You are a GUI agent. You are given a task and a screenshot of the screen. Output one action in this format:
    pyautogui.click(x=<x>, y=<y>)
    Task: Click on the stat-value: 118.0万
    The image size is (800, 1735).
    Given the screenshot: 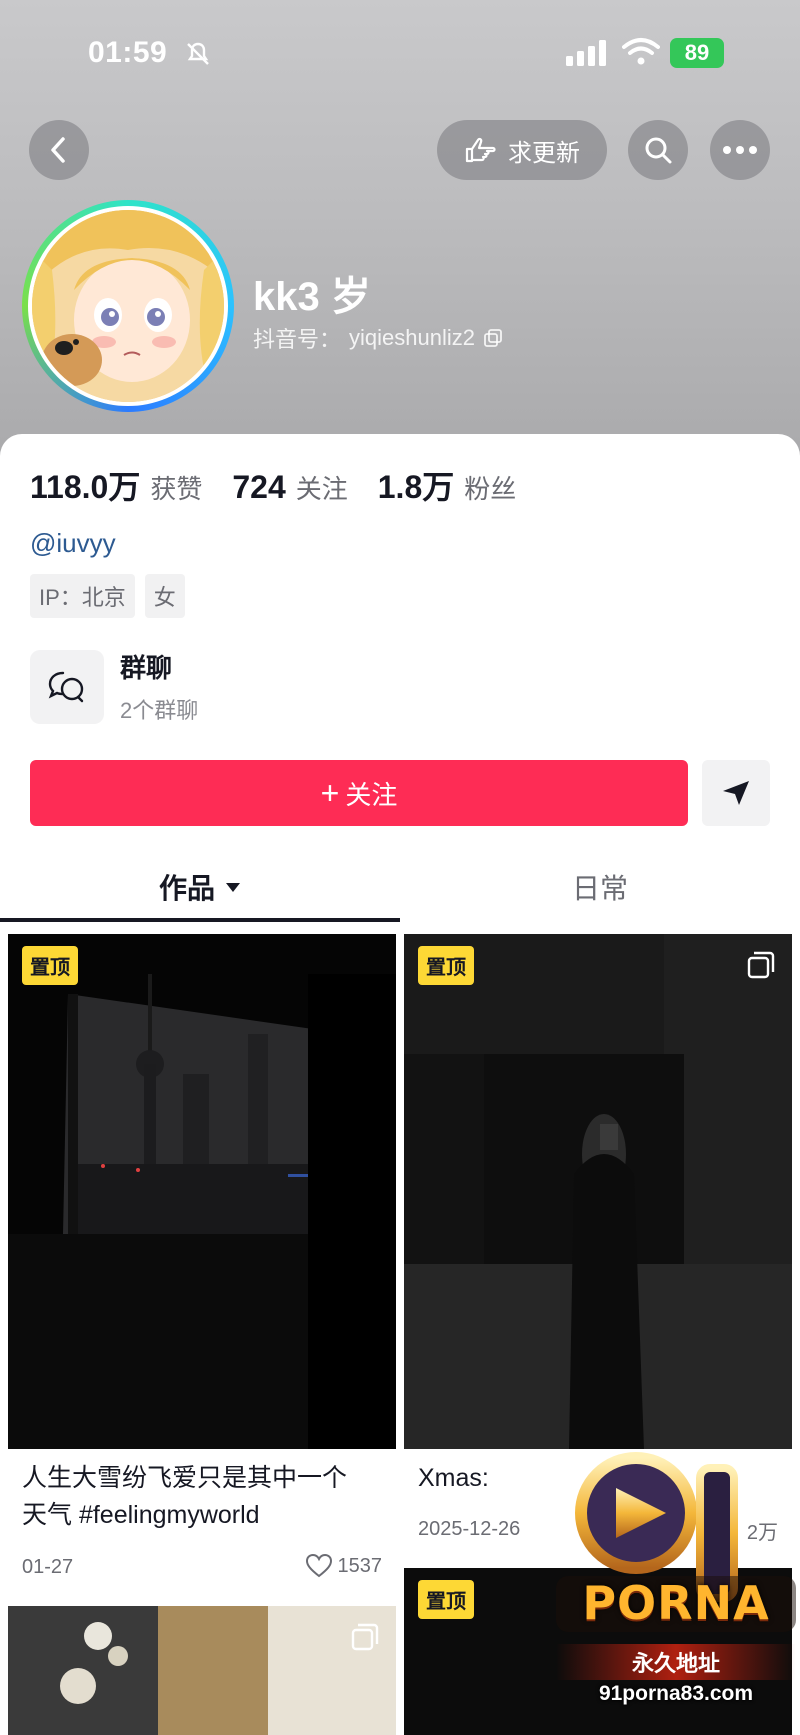 What is the action you would take?
    pyautogui.click(x=85, y=487)
    